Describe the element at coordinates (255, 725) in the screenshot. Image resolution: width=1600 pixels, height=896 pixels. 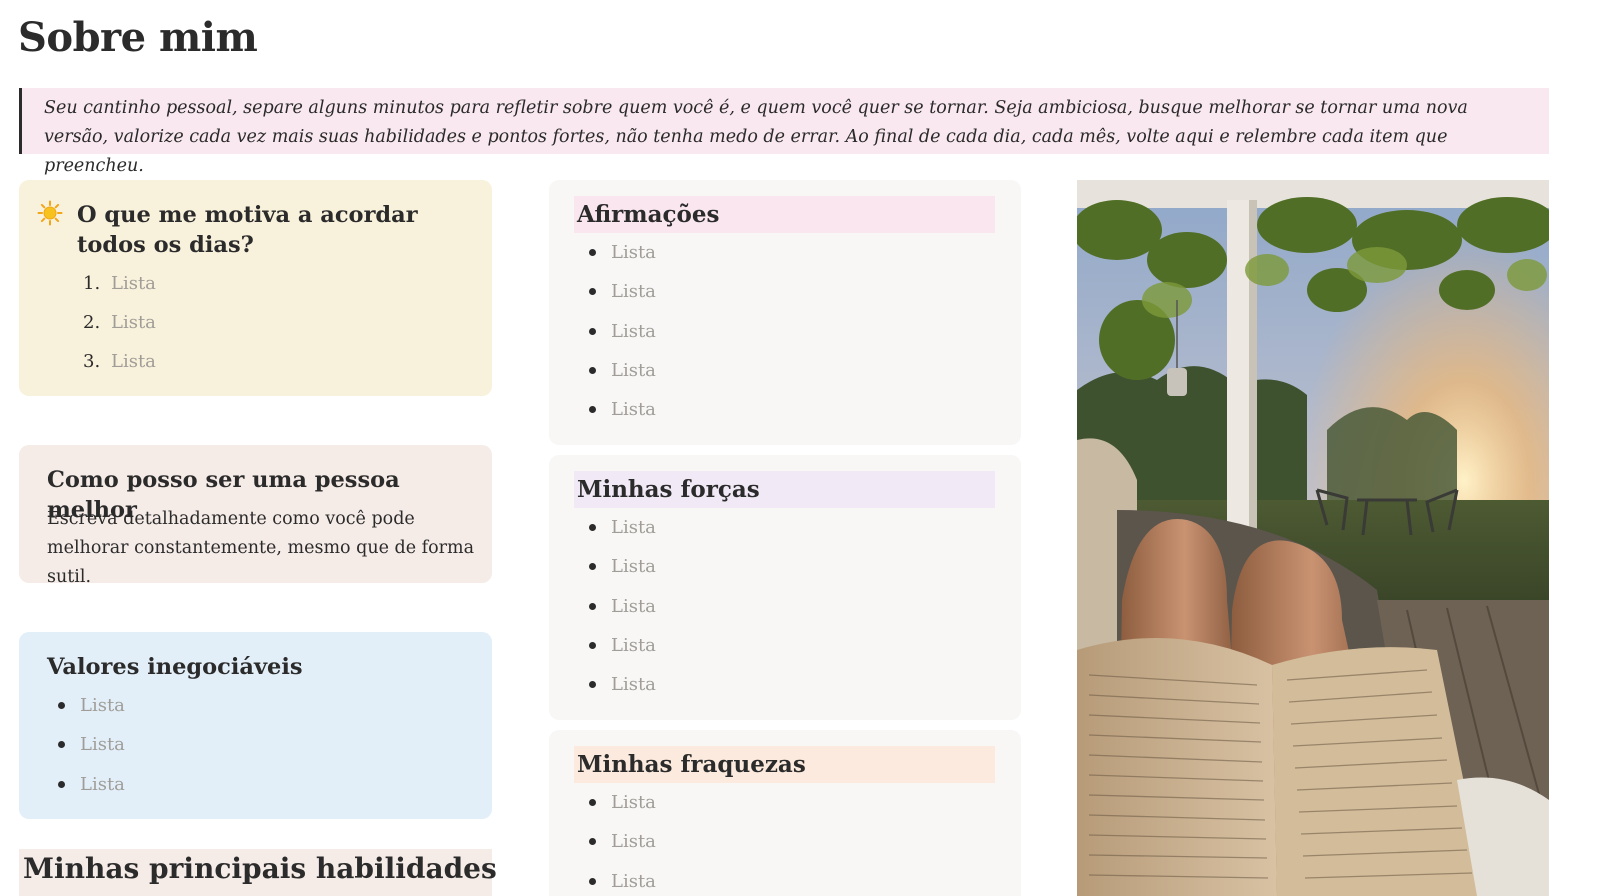
I see `values-callout: Valores inegociáveis Lista Lista Lista` at that location.